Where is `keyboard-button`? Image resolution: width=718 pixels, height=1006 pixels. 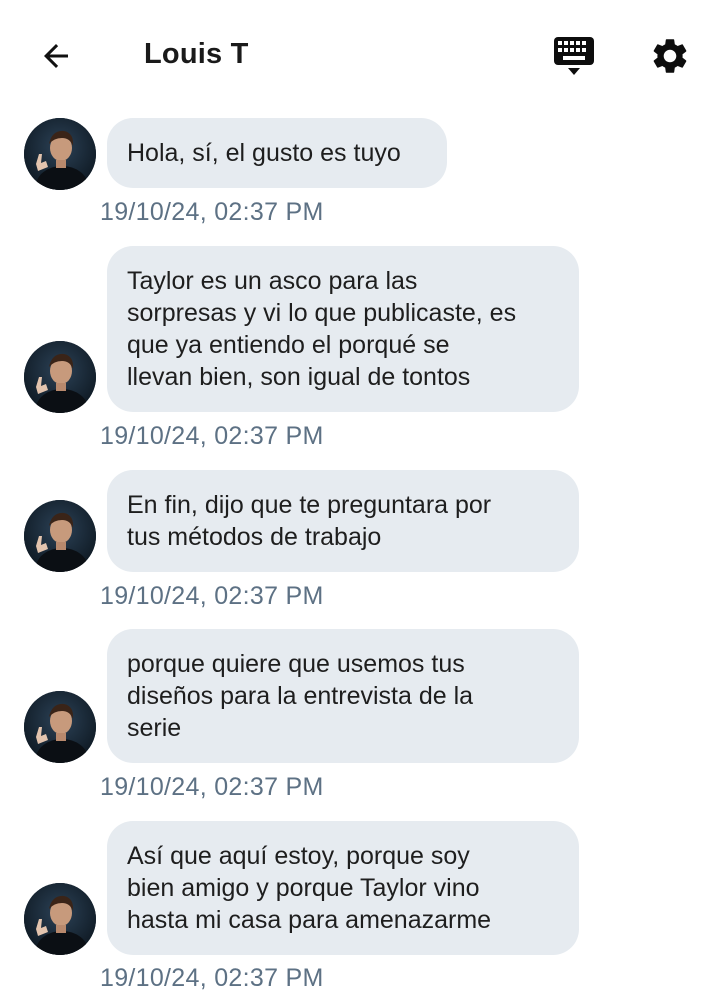 keyboard-button is located at coordinates (574, 58).